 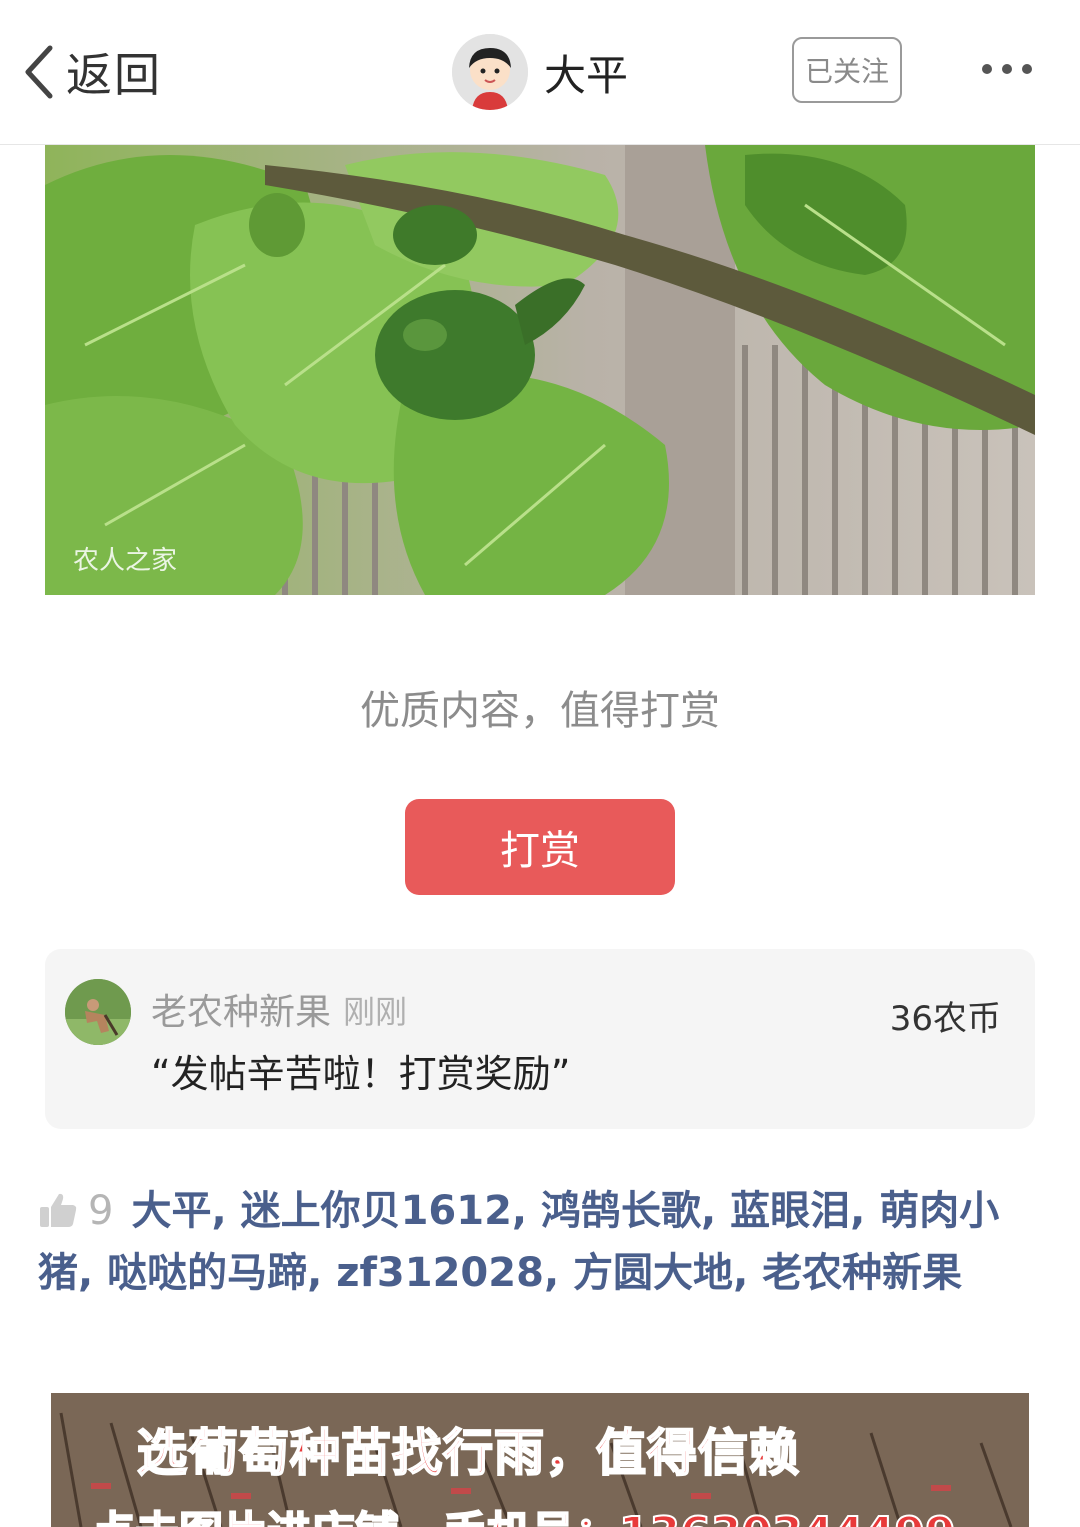 I want to click on like-user-link: 哒哒的马蹄, so click(x=207, y=1273).